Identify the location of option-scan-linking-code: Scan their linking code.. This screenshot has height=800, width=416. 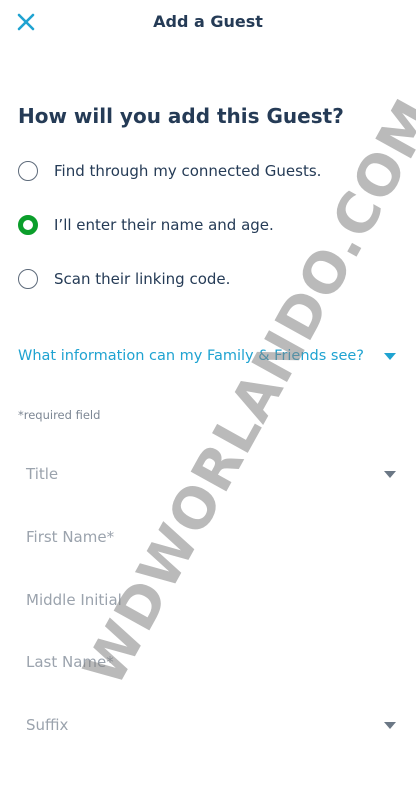
(208, 279).